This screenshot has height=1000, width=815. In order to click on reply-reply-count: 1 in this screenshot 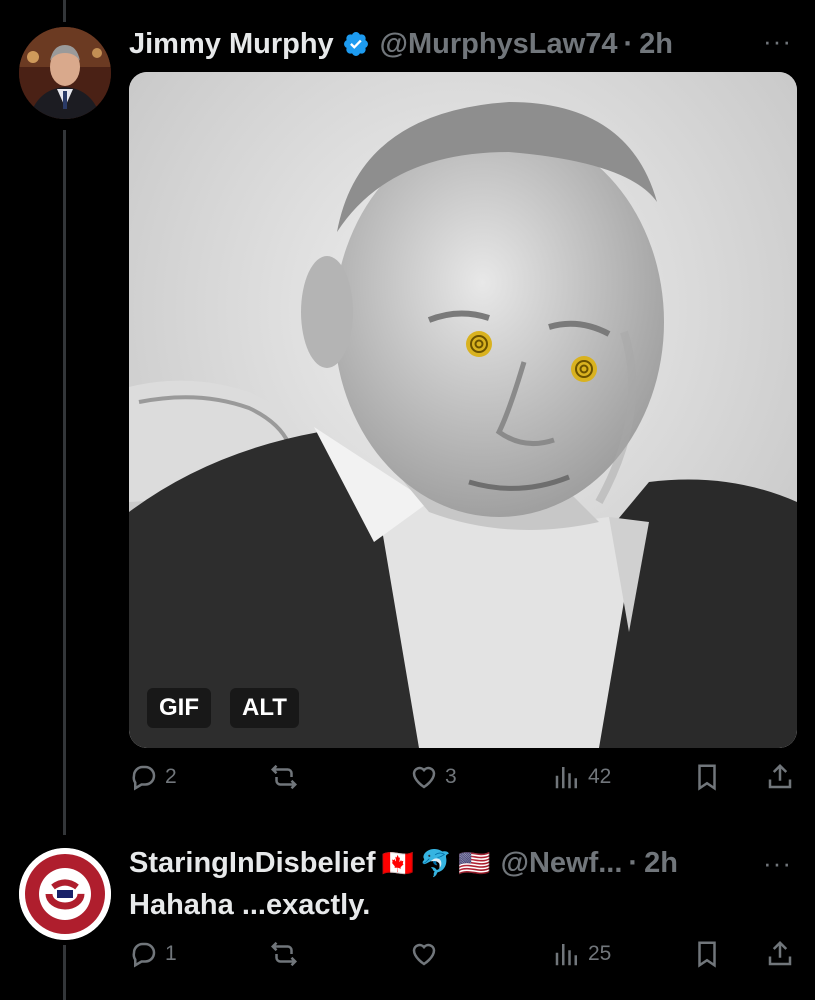, I will do `click(171, 953)`.